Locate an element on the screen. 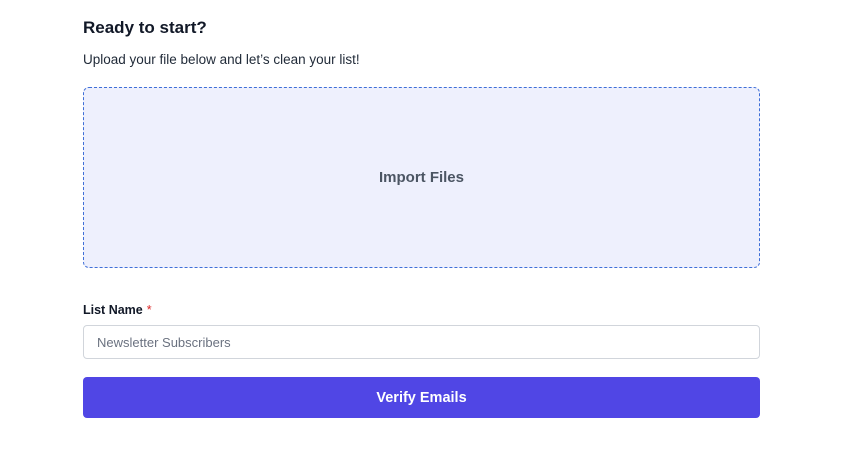 This screenshot has height=450, width=845. required-marker: * is located at coordinates (149, 310).